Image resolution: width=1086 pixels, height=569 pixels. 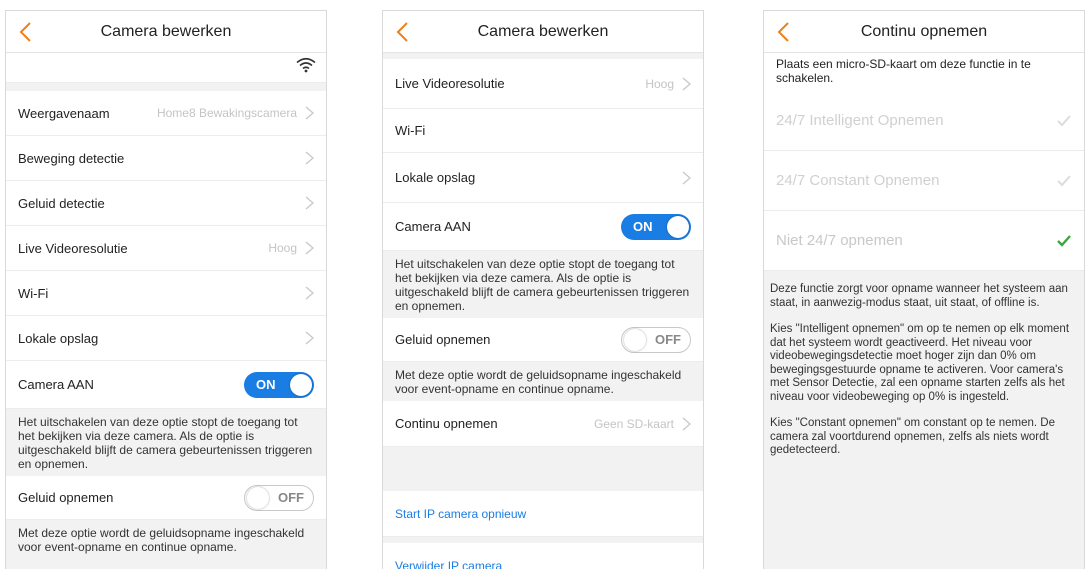 I want to click on page-title: Continu opnemen, so click(x=924, y=31).